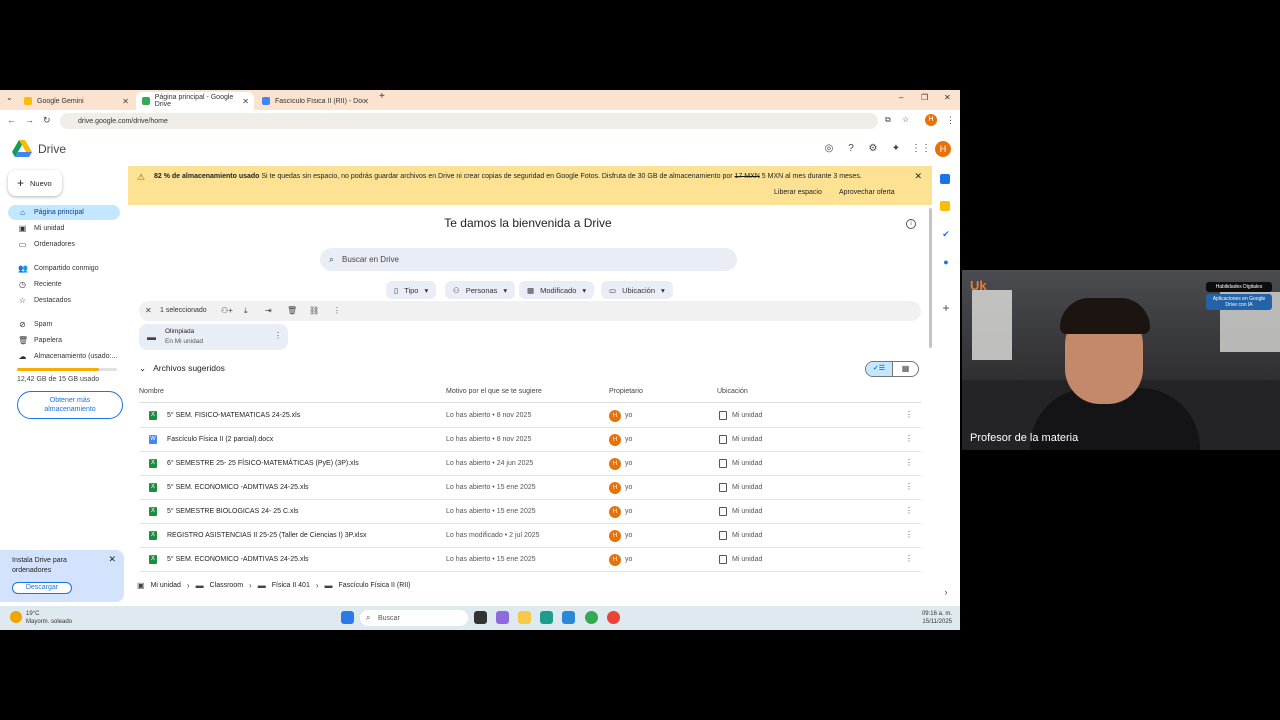 Image resolution: width=1280 pixels, height=720 pixels. Describe the element at coordinates (546, 617) in the screenshot. I see `edge-icon` at that location.